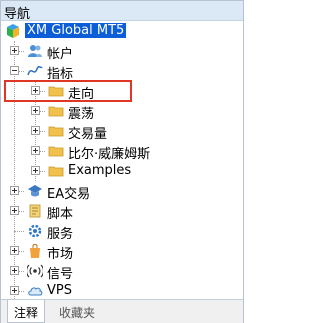 The width and height of the screenshot is (320, 323). Describe the element at coordinates (121, 271) in the screenshot. I see `tree-item-signals: 信号` at that location.